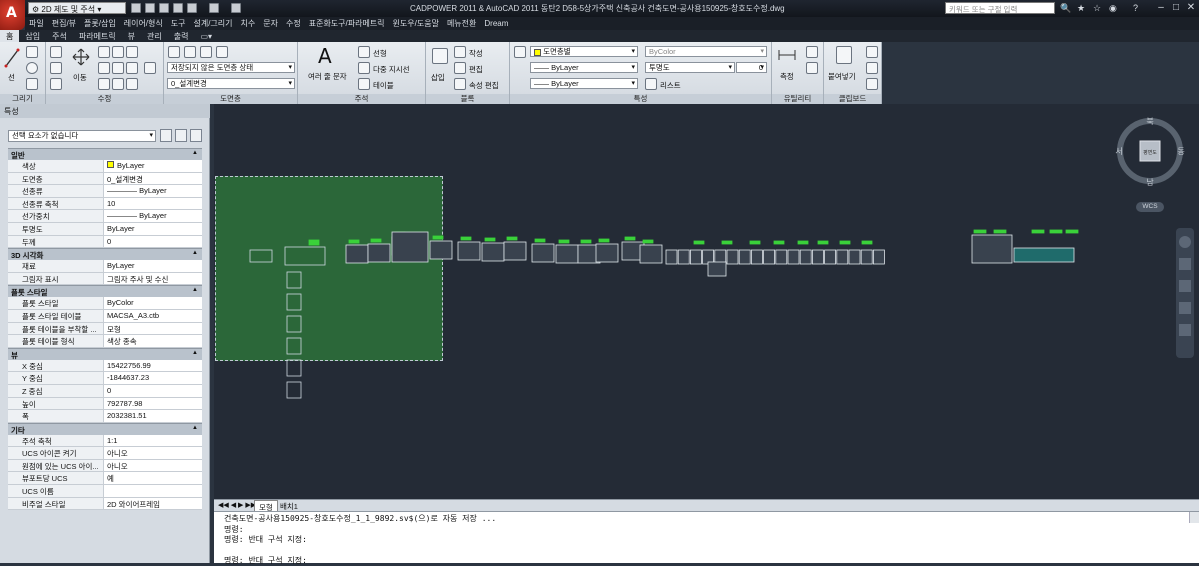 This screenshot has height=566, width=1199. Describe the element at coordinates (32, 68) in the screenshot. I see `circle-icon` at that location.